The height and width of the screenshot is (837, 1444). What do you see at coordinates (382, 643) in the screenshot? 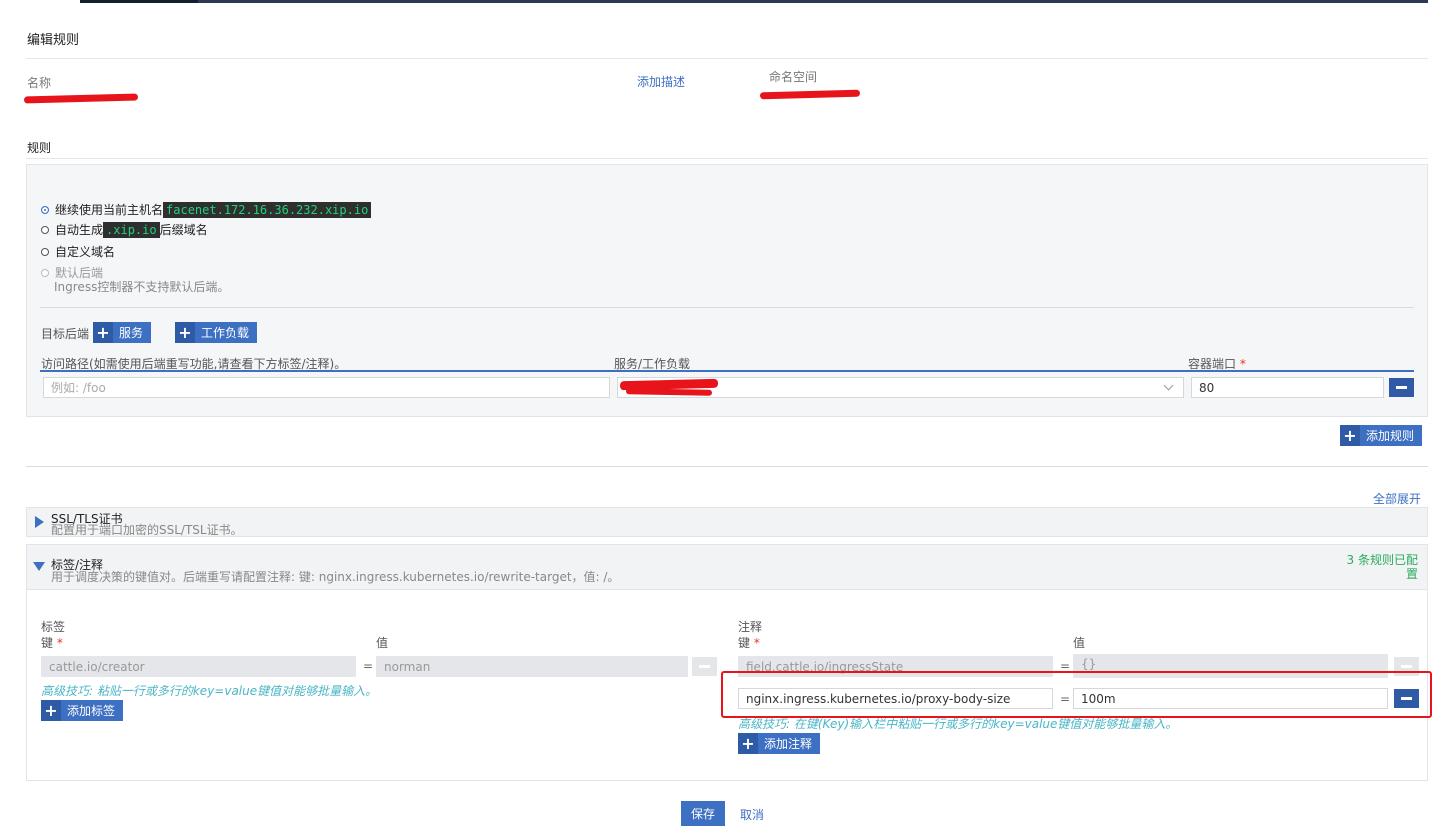
I see `label-value-header: 值` at bounding box center [382, 643].